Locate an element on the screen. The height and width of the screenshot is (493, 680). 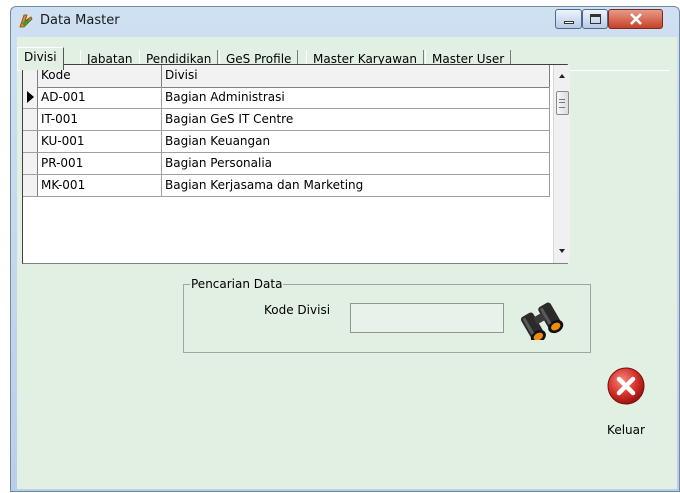
current-row-arrow-icon is located at coordinates (30, 97).